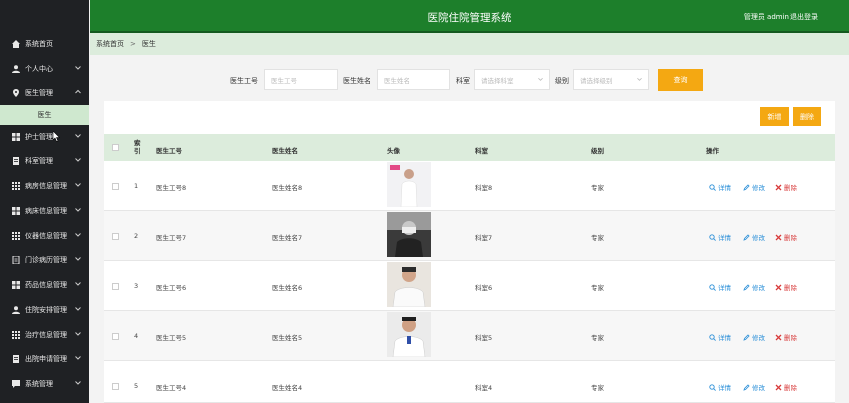  I want to click on cell-doctor-id: 医生工号8, so click(171, 188).